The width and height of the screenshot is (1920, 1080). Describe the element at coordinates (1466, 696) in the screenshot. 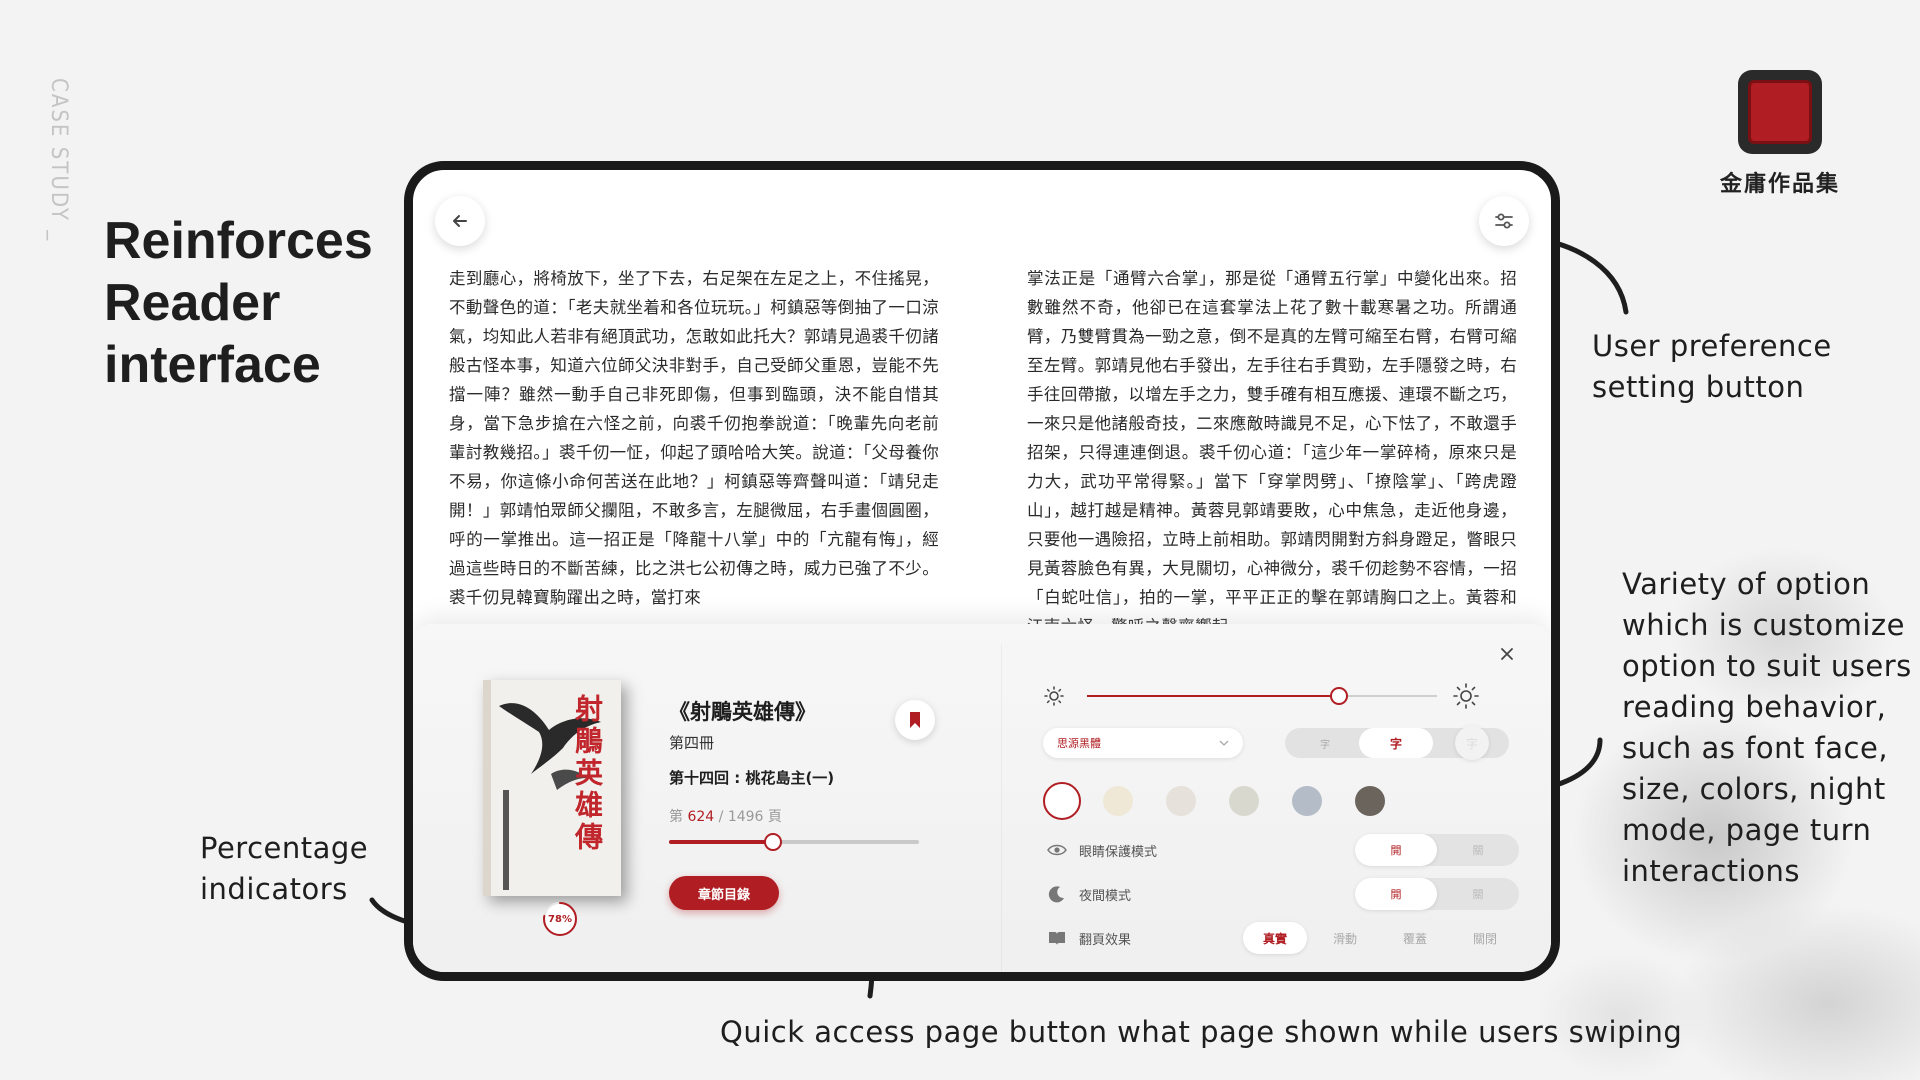

I see `brightness-high-icon` at that location.